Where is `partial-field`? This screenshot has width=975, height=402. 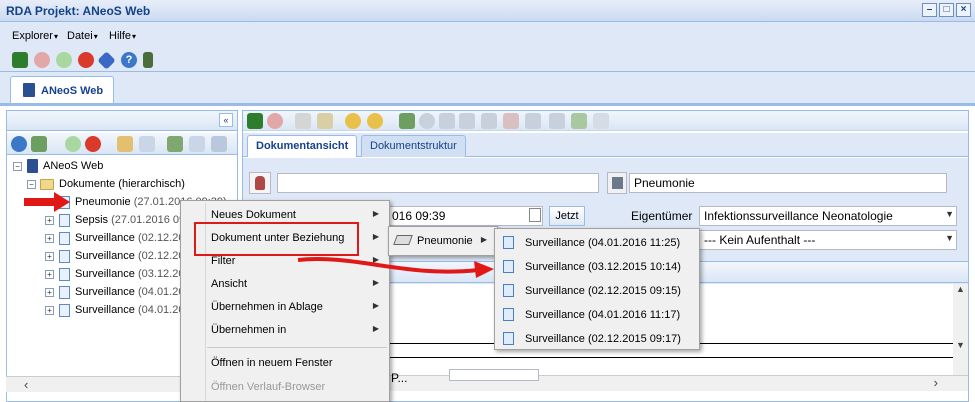 partial-field is located at coordinates (494, 375).